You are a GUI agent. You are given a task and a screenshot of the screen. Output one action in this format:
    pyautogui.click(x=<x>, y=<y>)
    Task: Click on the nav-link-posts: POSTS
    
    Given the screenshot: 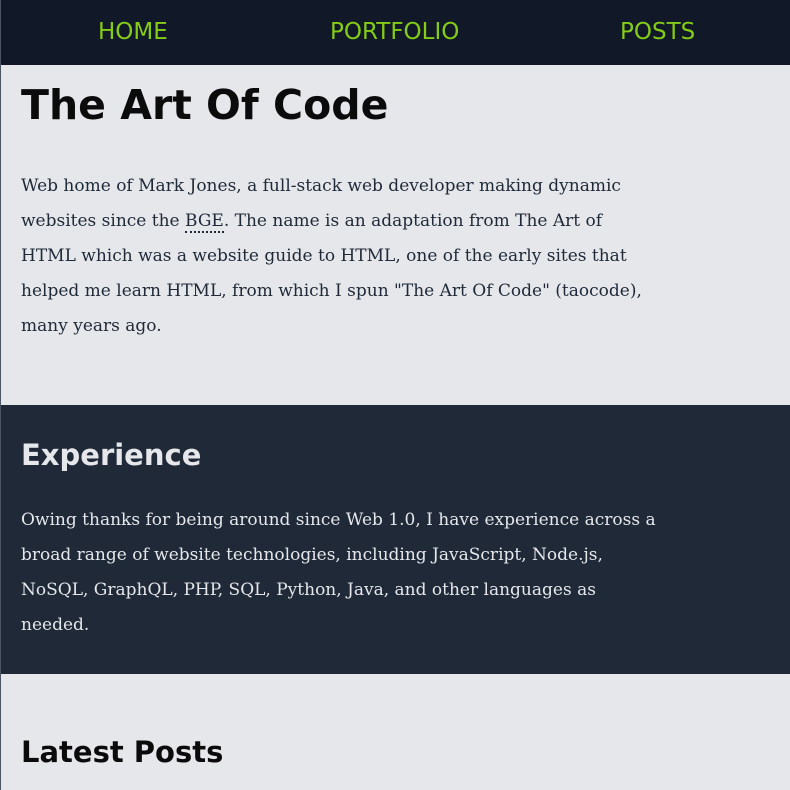 What is the action you would take?
    pyautogui.click(x=657, y=32)
    